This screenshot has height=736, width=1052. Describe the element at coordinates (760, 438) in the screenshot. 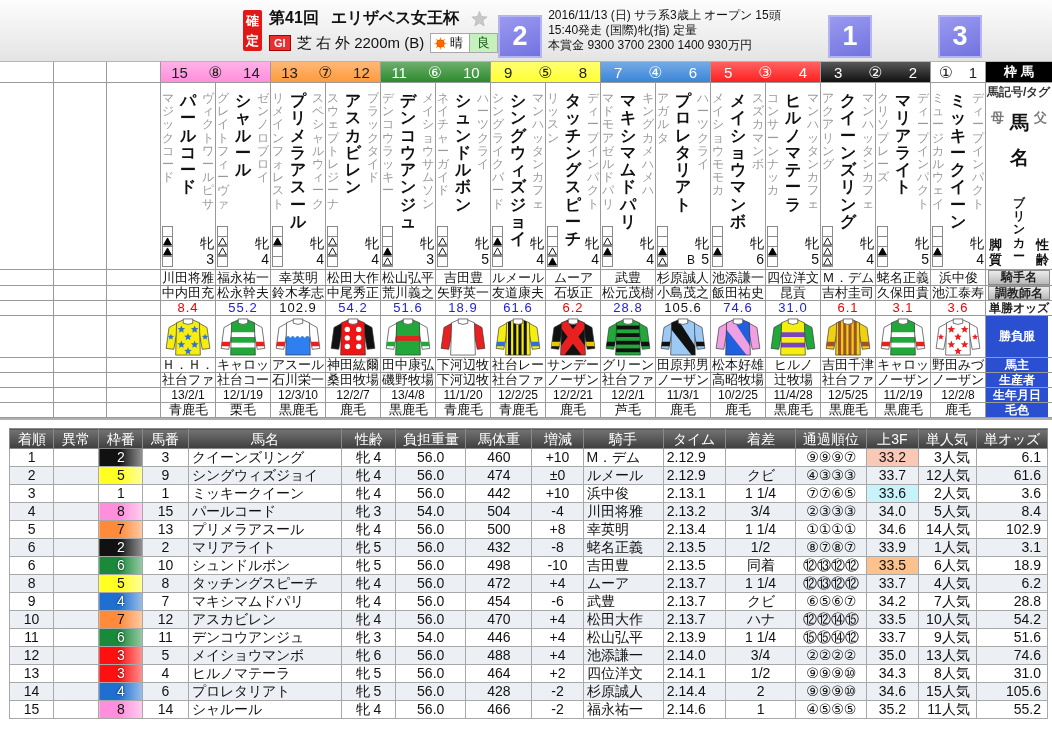

I see `column-header: 着差` at that location.